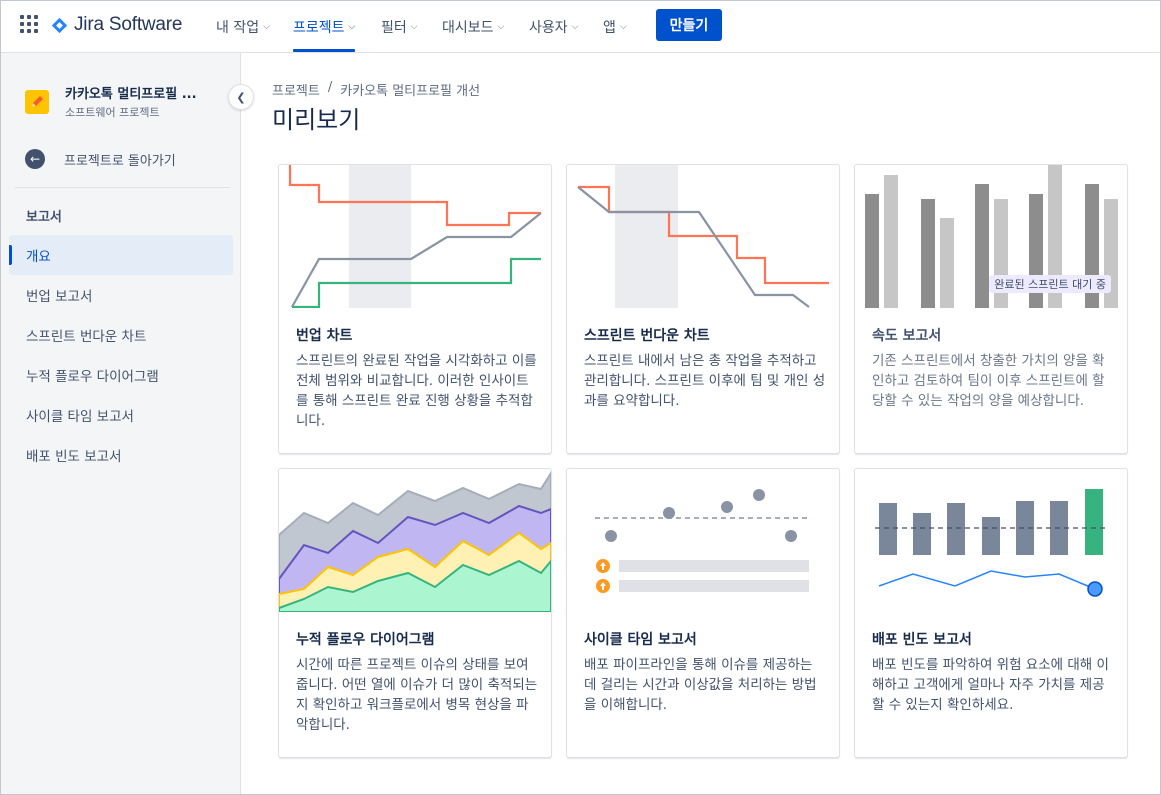 The height and width of the screenshot is (795, 1161). I want to click on status-badge: 완료된 스프린트 대기 중, so click(1050, 284).